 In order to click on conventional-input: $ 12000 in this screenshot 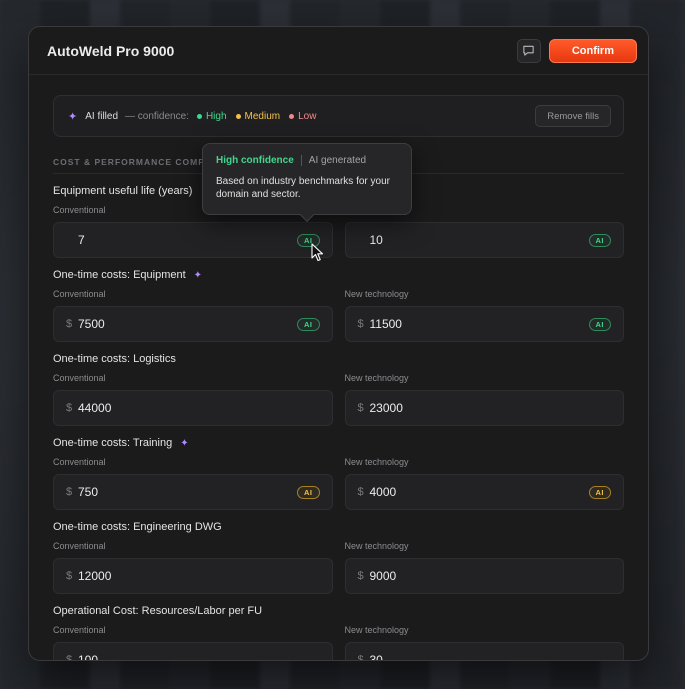, I will do `click(193, 576)`.